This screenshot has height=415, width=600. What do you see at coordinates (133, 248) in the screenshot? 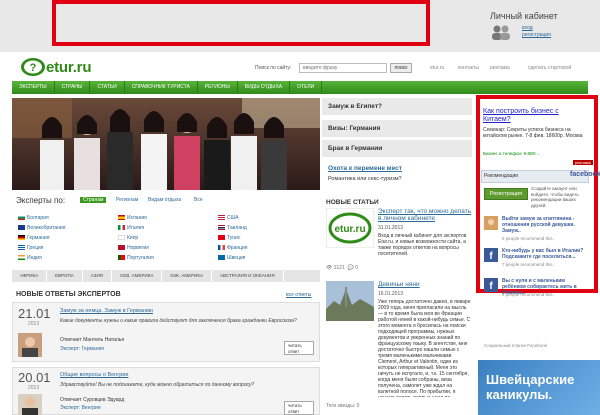
I see `country-norway: Норвегия` at bounding box center [133, 248].